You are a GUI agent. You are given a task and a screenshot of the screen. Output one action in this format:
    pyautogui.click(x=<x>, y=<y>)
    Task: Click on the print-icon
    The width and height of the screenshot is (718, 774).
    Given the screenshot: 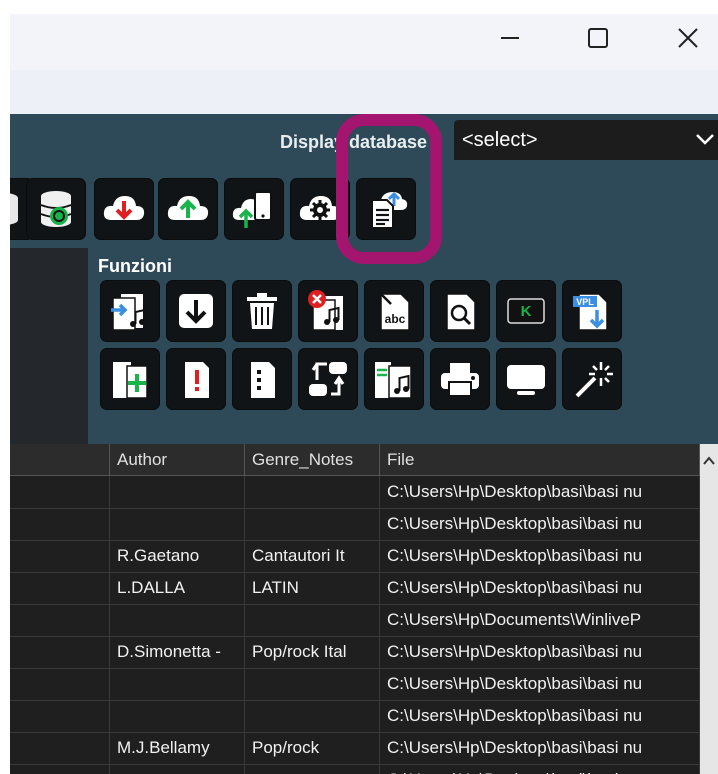 What is the action you would take?
    pyautogui.click(x=460, y=380)
    